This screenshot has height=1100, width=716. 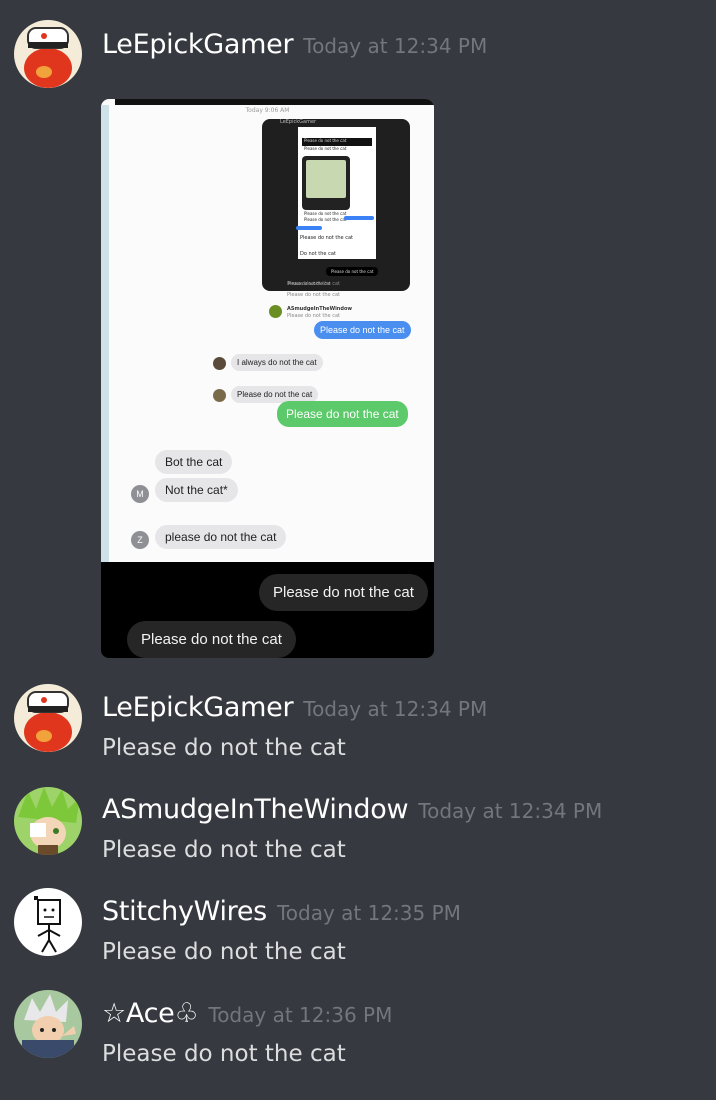 I want to click on avatar-stitchywires, so click(x=48, y=922).